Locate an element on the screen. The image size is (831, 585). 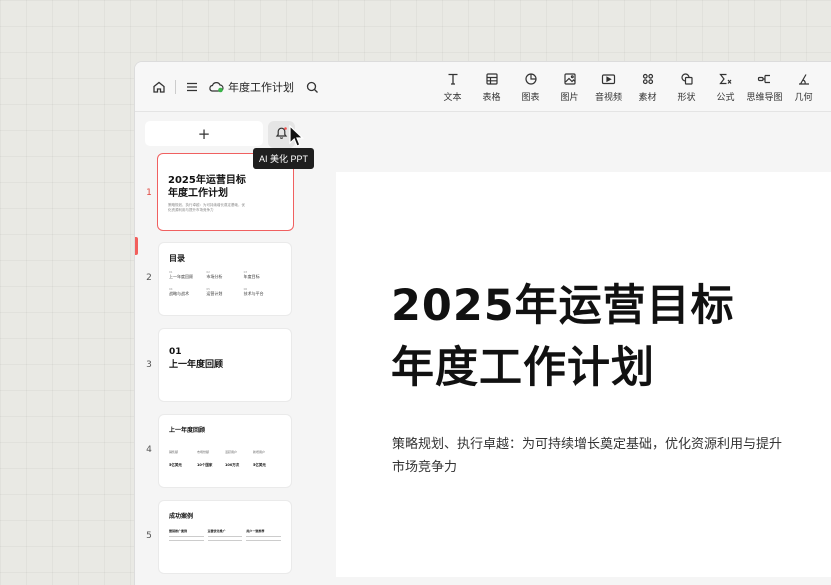
tool-image: 图片 is located at coordinates (569, 86).